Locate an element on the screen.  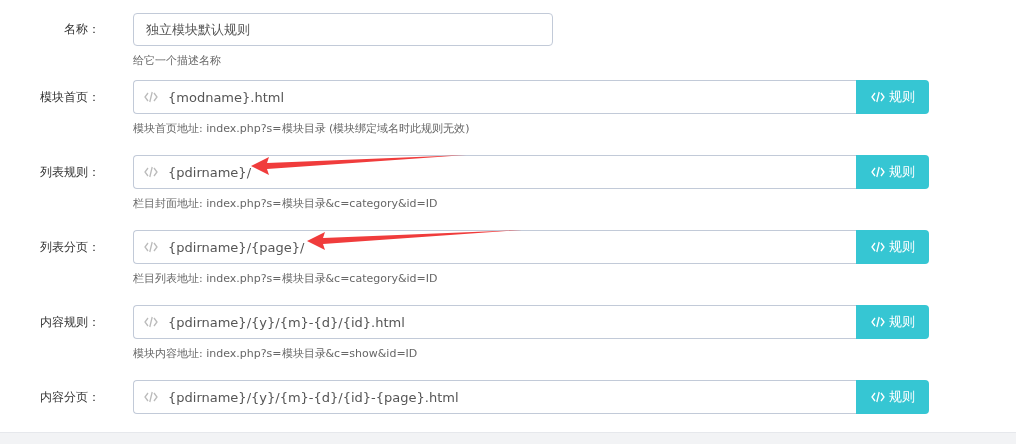
input-field: {pdirname}/{y}/{m}-{d}/{id}.html is located at coordinates (494, 322).